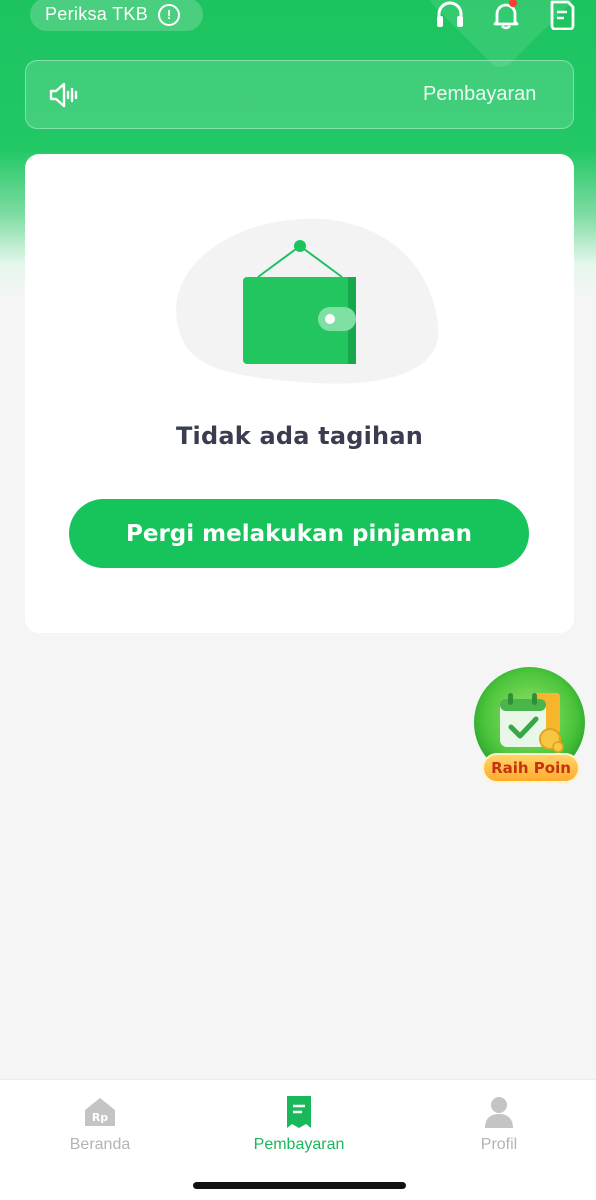 The height and width of the screenshot is (1200, 596). What do you see at coordinates (100, 1144) in the screenshot?
I see `tab-beranda-label: Beranda` at bounding box center [100, 1144].